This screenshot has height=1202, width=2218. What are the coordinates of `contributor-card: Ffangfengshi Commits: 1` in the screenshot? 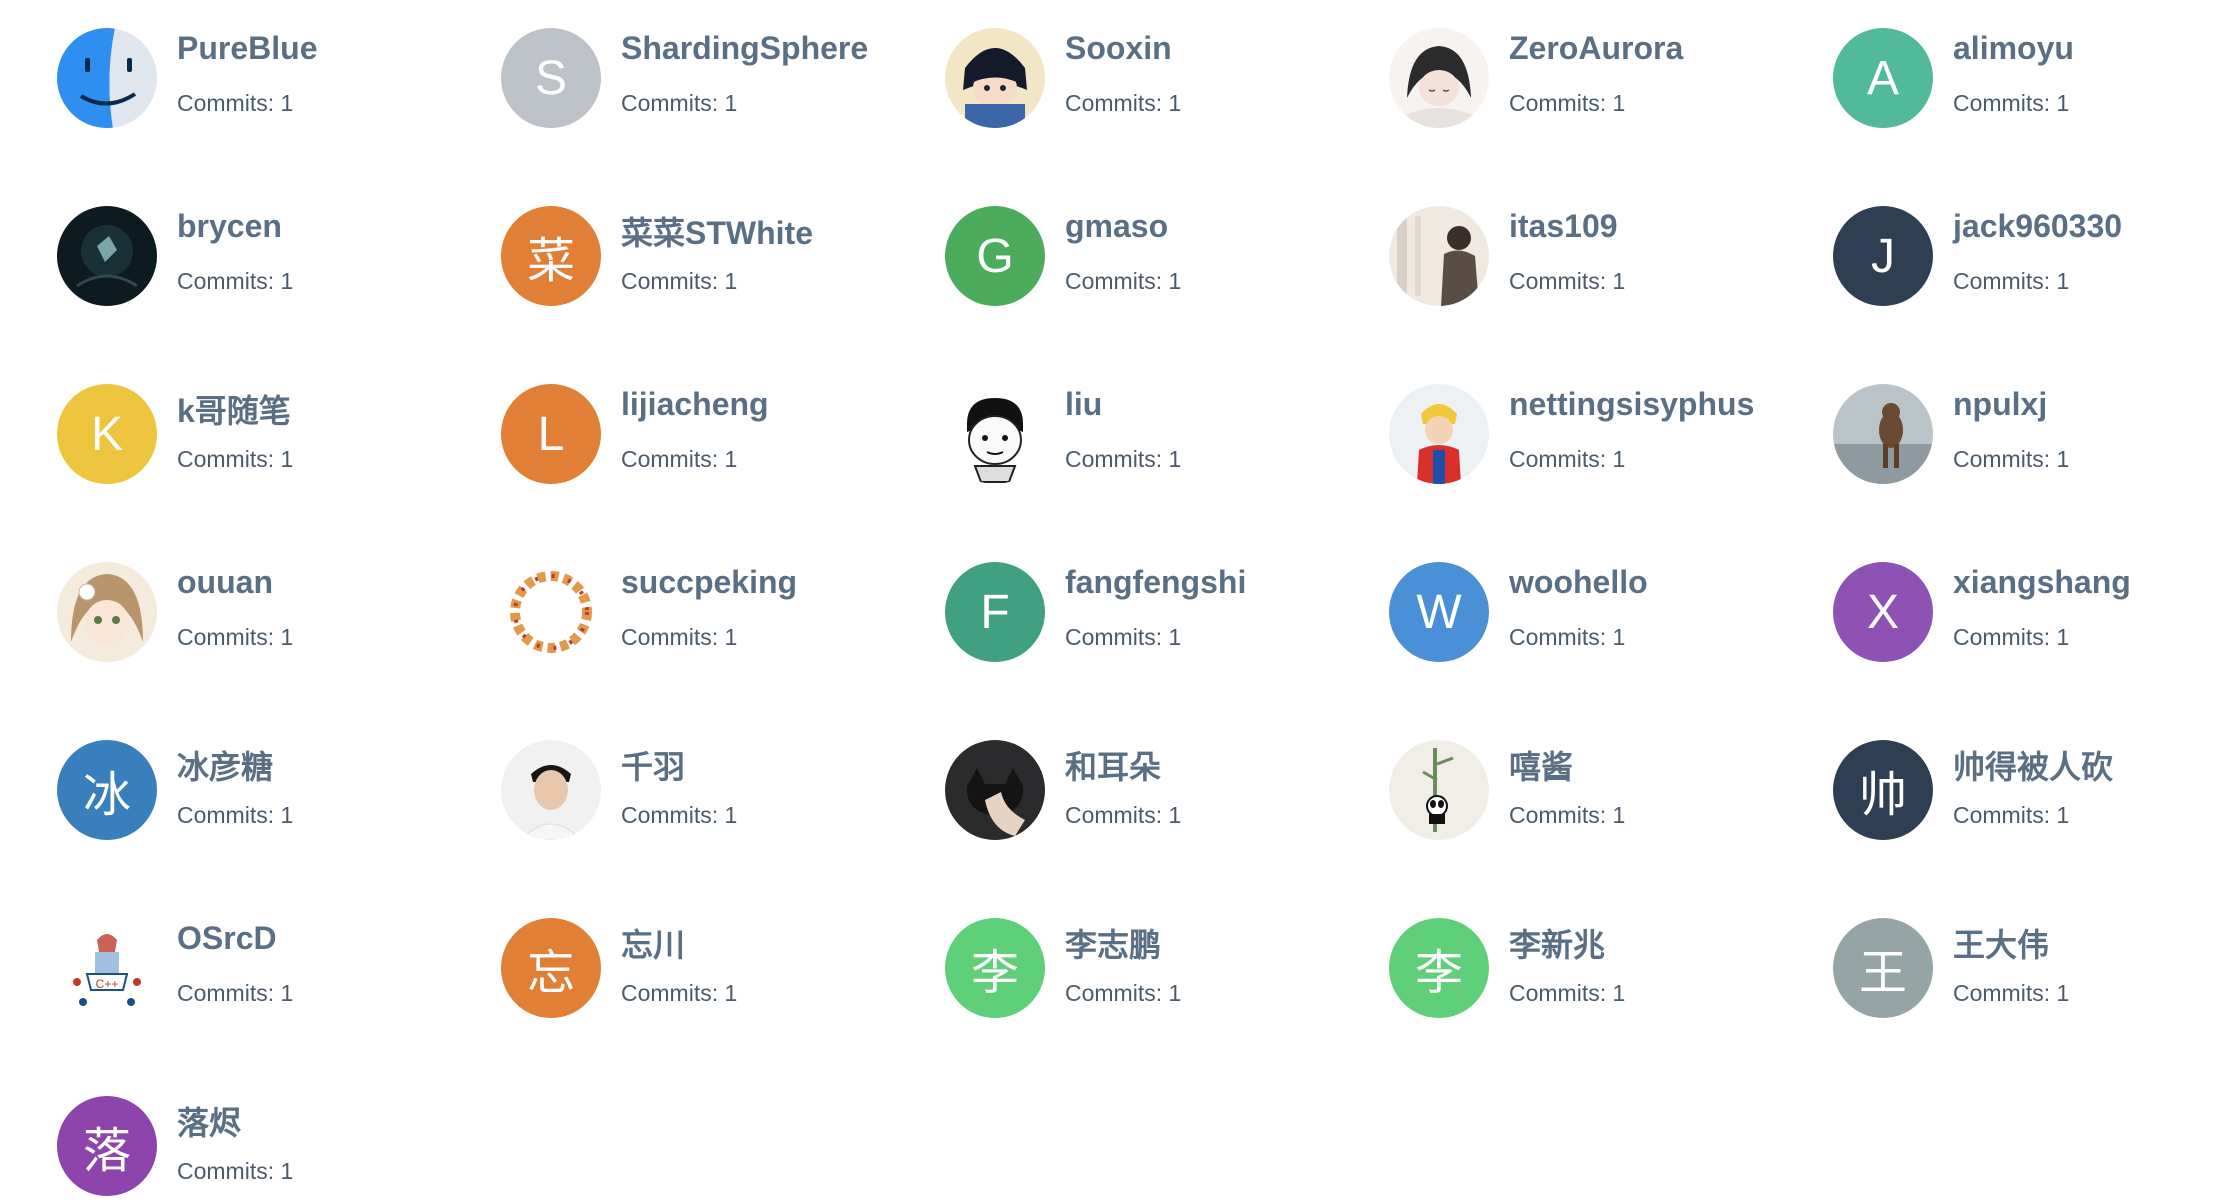 It's located at (1108, 598).